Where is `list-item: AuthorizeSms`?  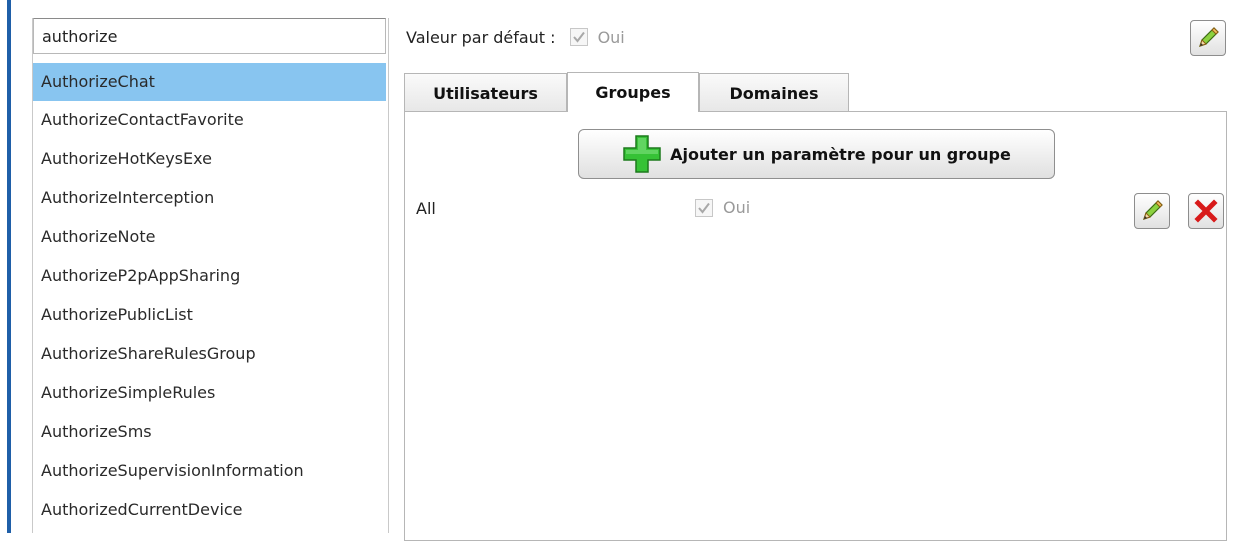
list-item: AuthorizeSms is located at coordinates (209, 432).